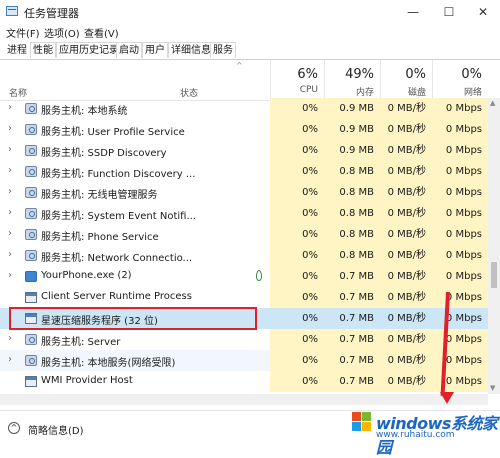 The width and height of the screenshot is (500, 458). I want to click on tab-performance: 性能, so click(43, 50).